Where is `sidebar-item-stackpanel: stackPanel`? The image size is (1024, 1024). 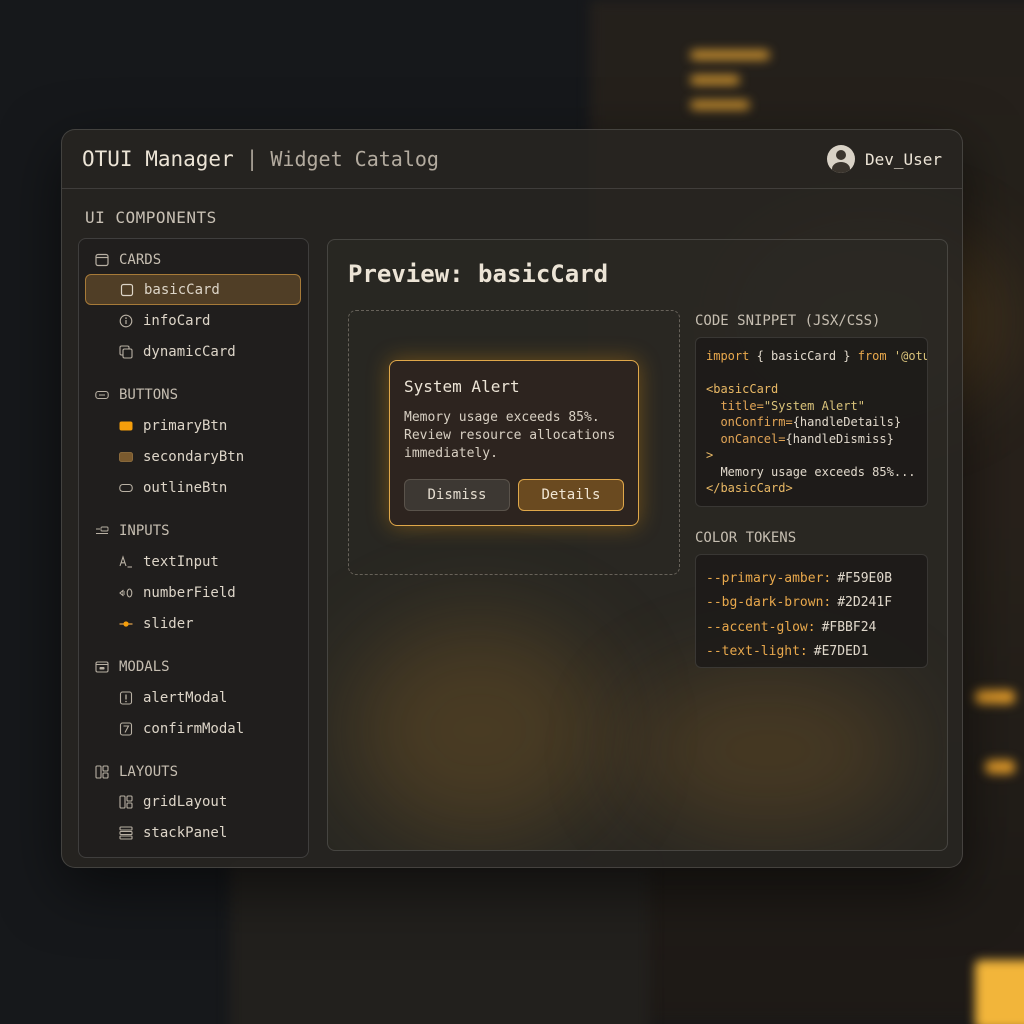
sidebar-item-stackpanel: stackPanel is located at coordinates (193, 832).